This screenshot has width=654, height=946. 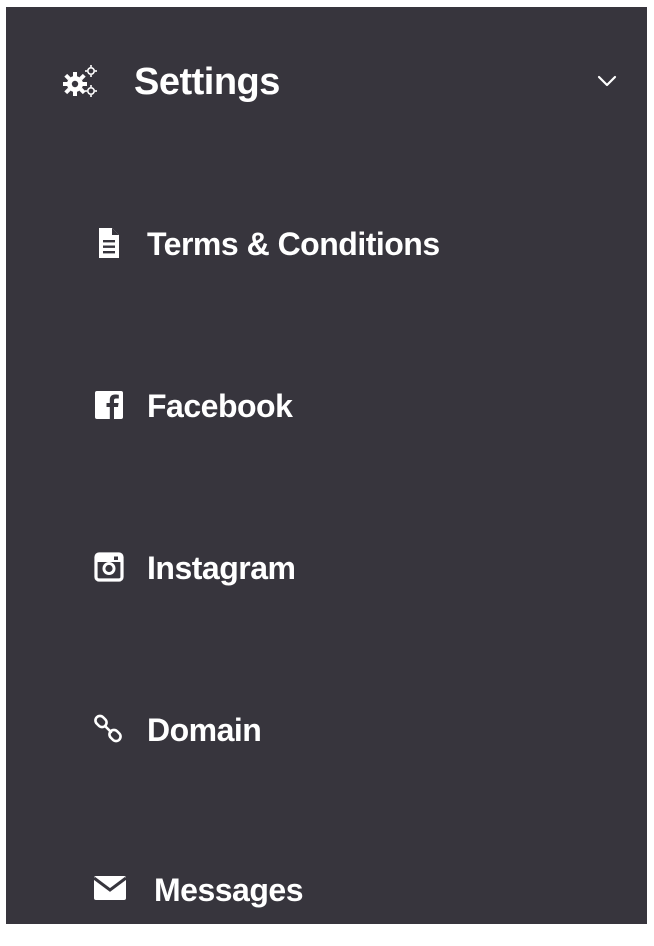 I want to click on instagram-icon, so click(x=109, y=567).